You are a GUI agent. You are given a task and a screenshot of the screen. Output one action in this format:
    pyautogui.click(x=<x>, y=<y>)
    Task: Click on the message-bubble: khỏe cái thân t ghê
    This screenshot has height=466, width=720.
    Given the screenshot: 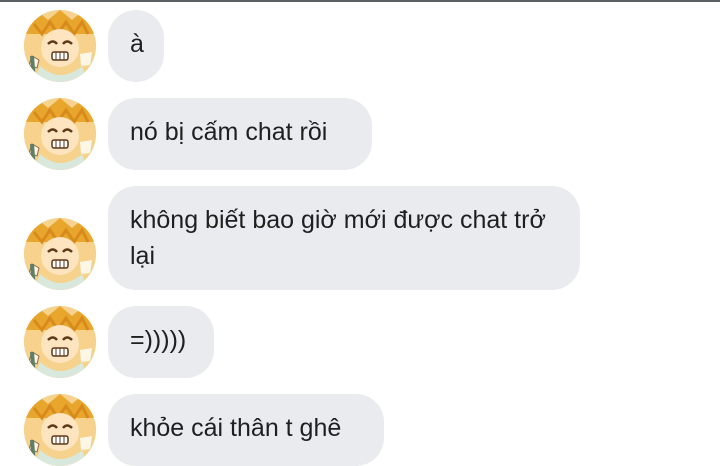 What is the action you would take?
    pyautogui.click(x=246, y=430)
    